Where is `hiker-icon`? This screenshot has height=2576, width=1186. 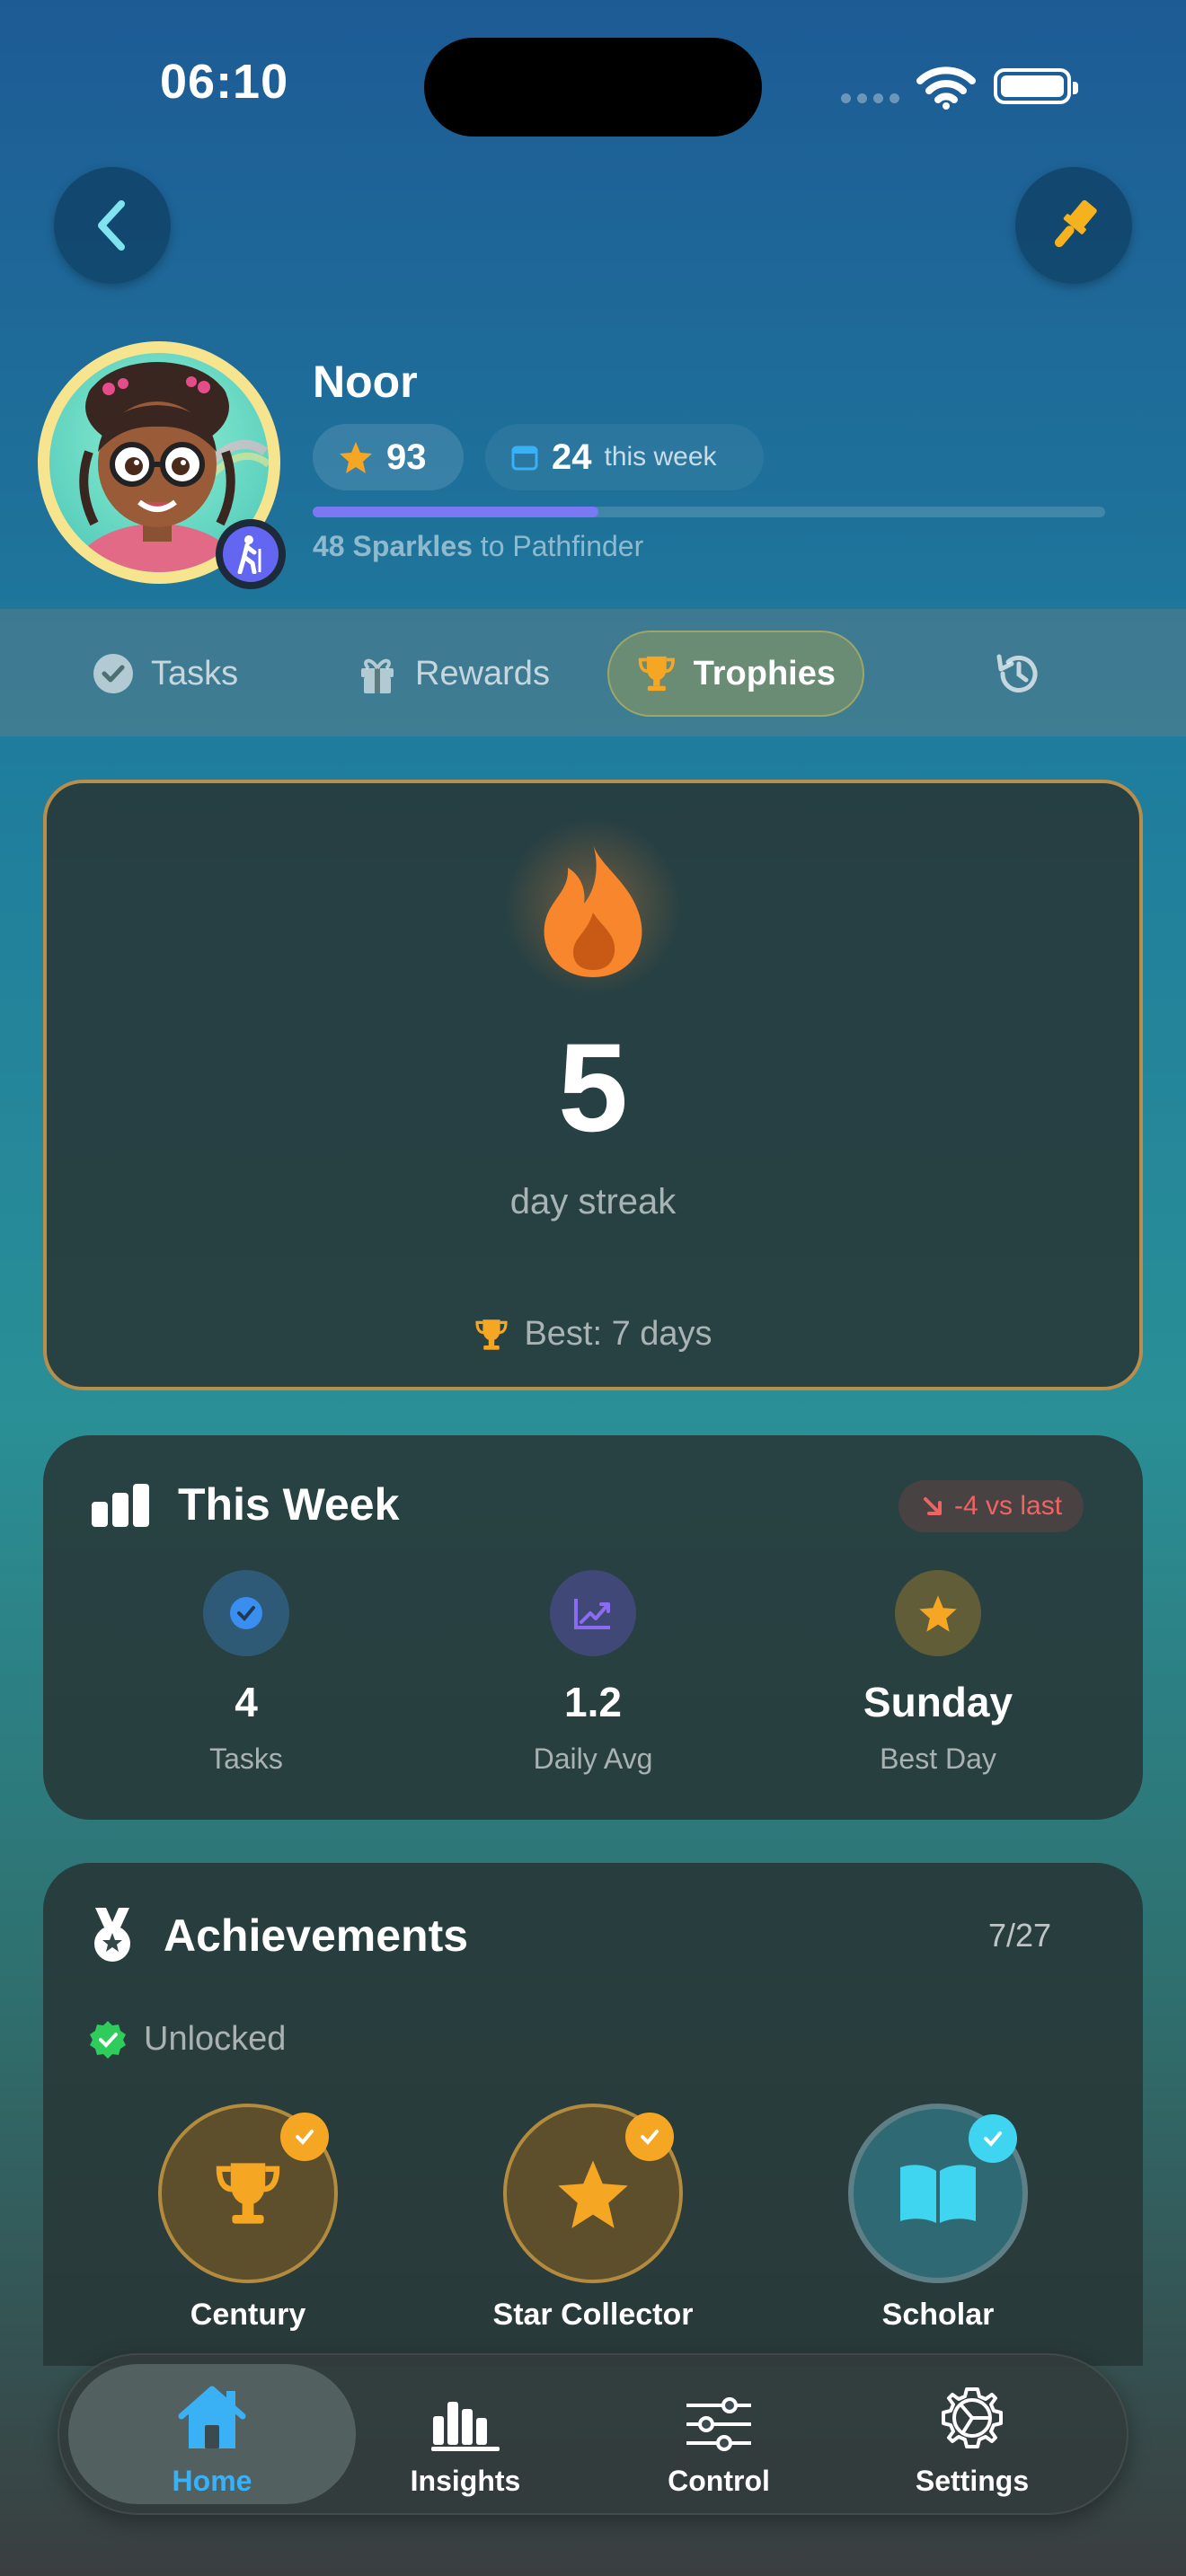 hiker-icon is located at coordinates (249, 554).